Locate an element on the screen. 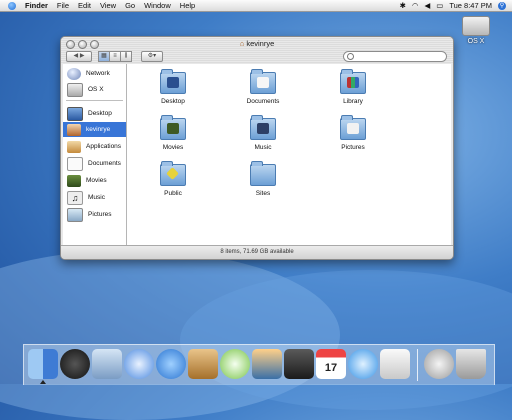  ical-icon: 17 is located at coordinates (331, 364).